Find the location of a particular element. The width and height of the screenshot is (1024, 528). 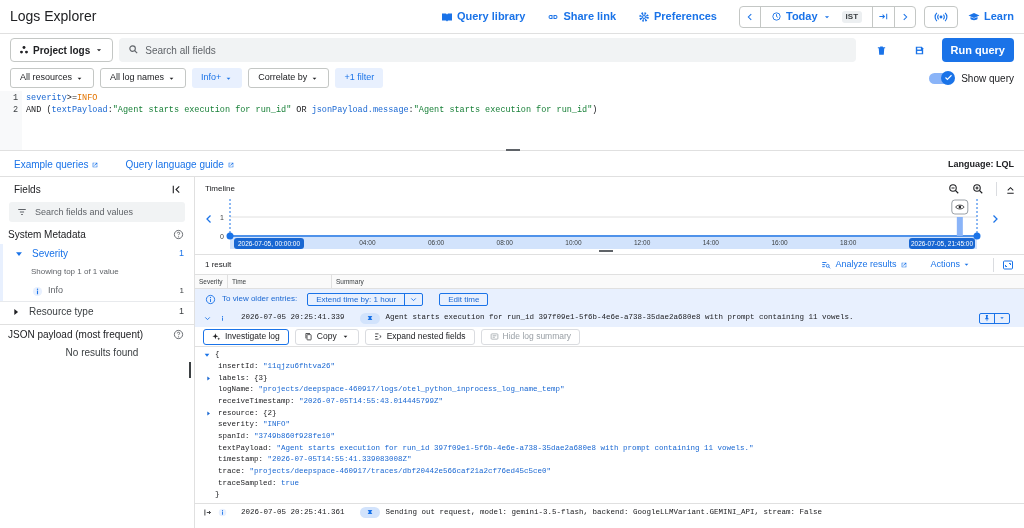

expand-button is located at coordinates (1008, 264).